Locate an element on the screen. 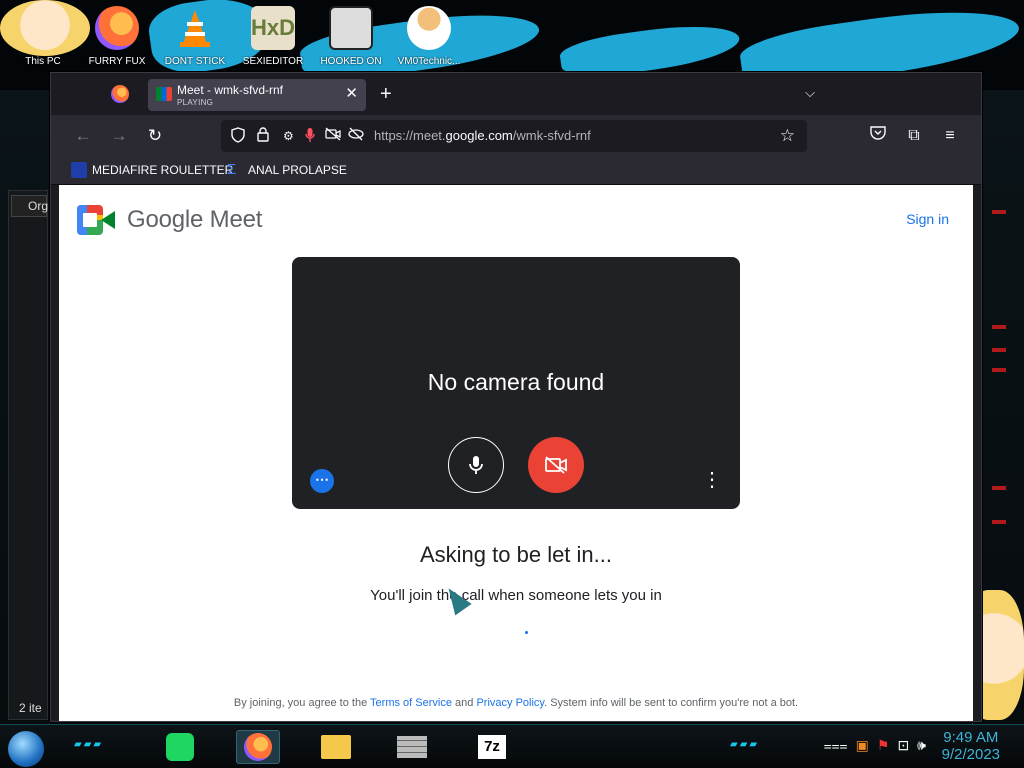  spotify-icon is located at coordinates (180, 747).